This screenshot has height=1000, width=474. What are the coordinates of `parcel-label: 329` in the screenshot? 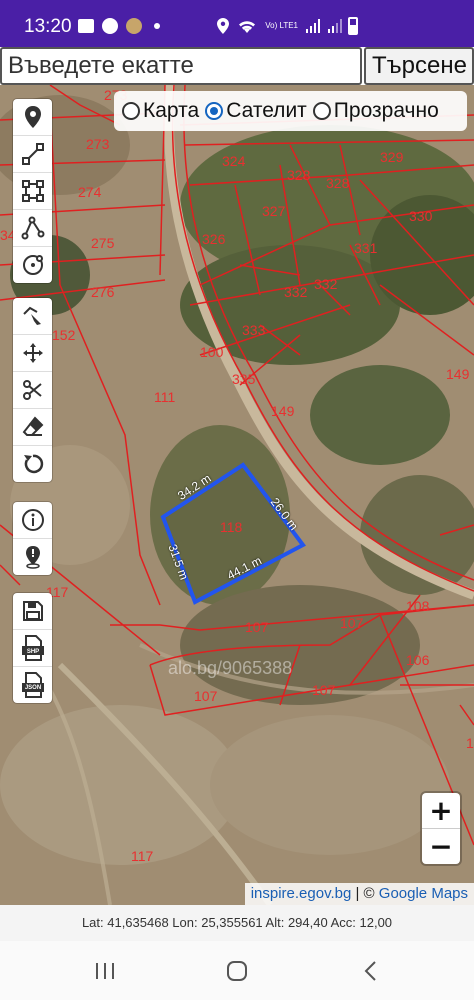 It's located at (392, 157).